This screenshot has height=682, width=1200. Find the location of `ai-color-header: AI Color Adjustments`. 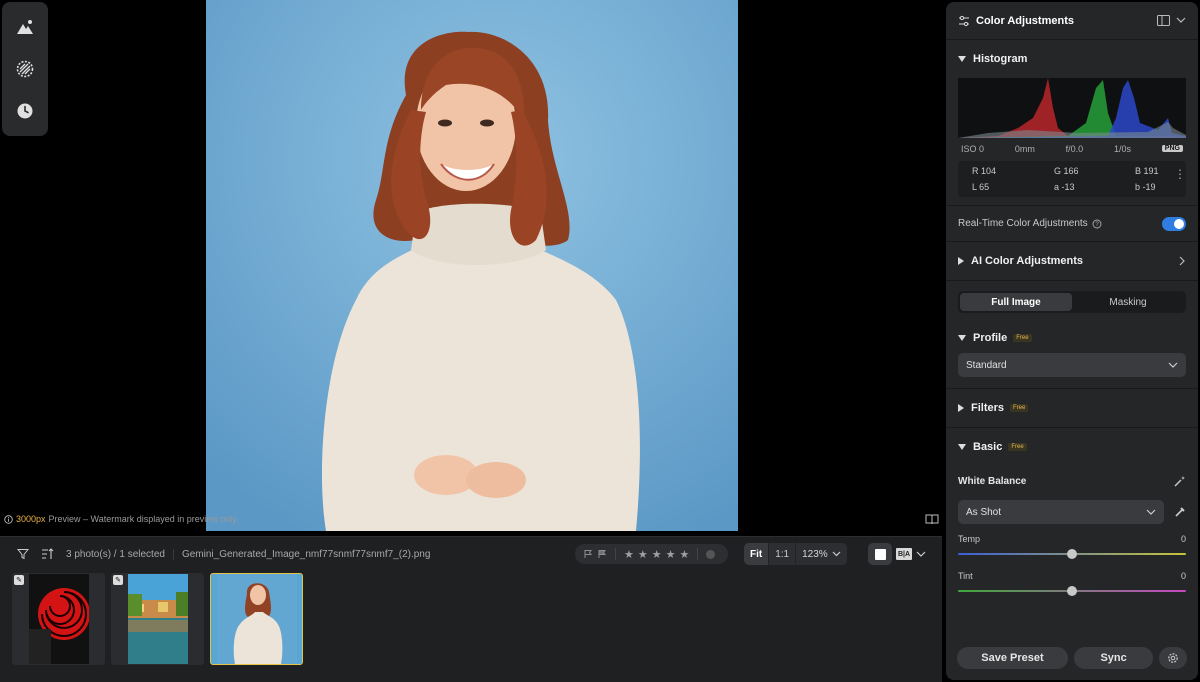

ai-color-header: AI Color Adjustments is located at coordinates (1072, 261).